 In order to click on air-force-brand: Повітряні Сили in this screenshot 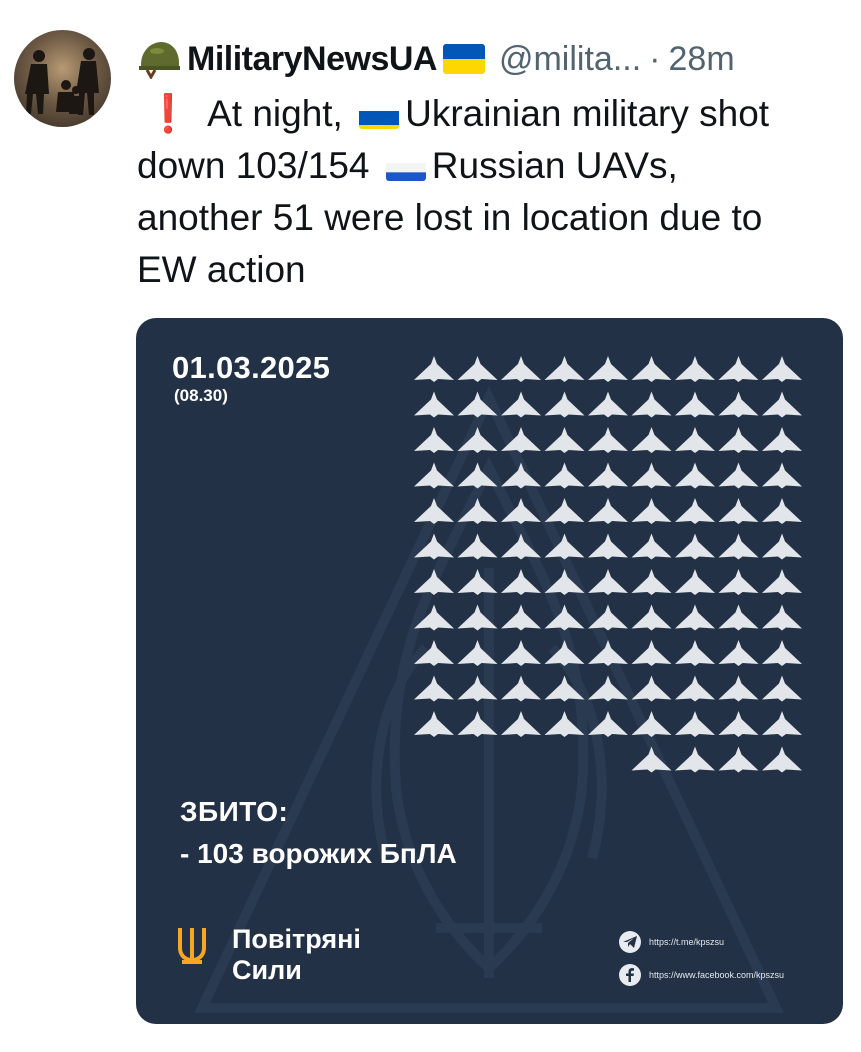, I will do `click(296, 955)`.